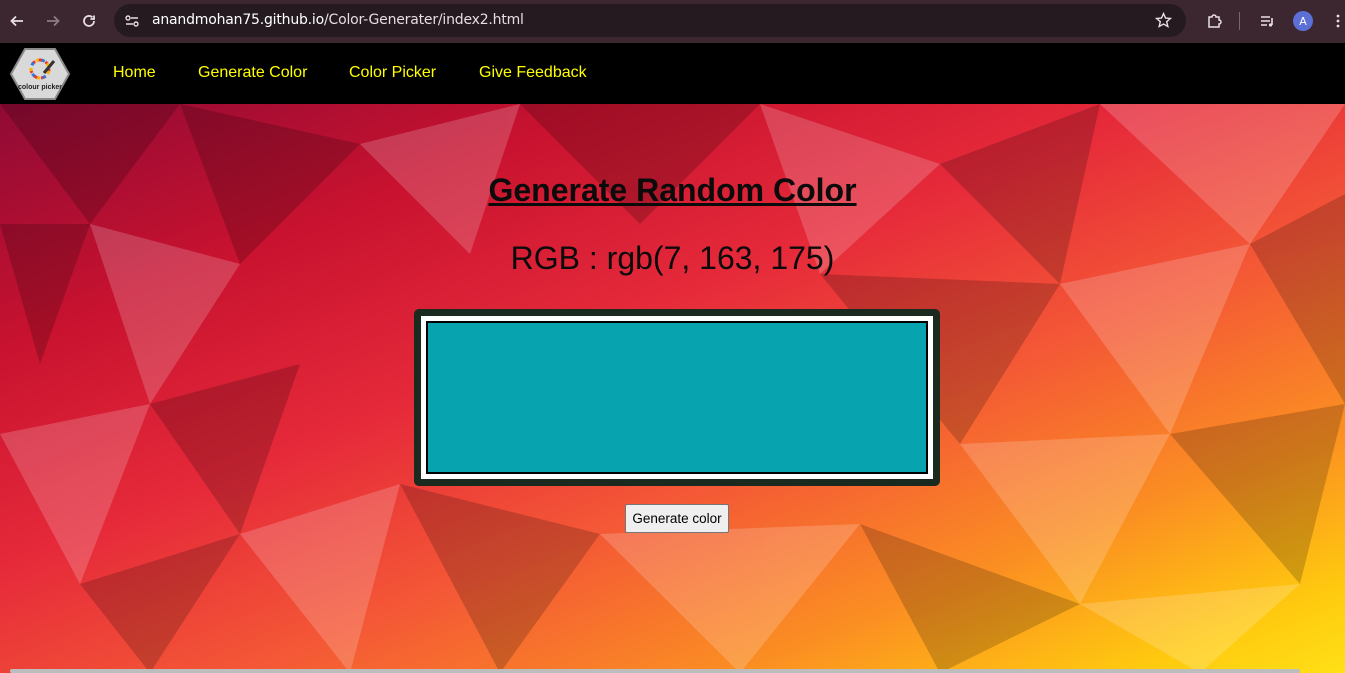 The image size is (1345, 673). What do you see at coordinates (672, 258) in the screenshot?
I see `rgb-value-text: RGB : rgb(7, 163, 175)` at bounding box center [672, 258].